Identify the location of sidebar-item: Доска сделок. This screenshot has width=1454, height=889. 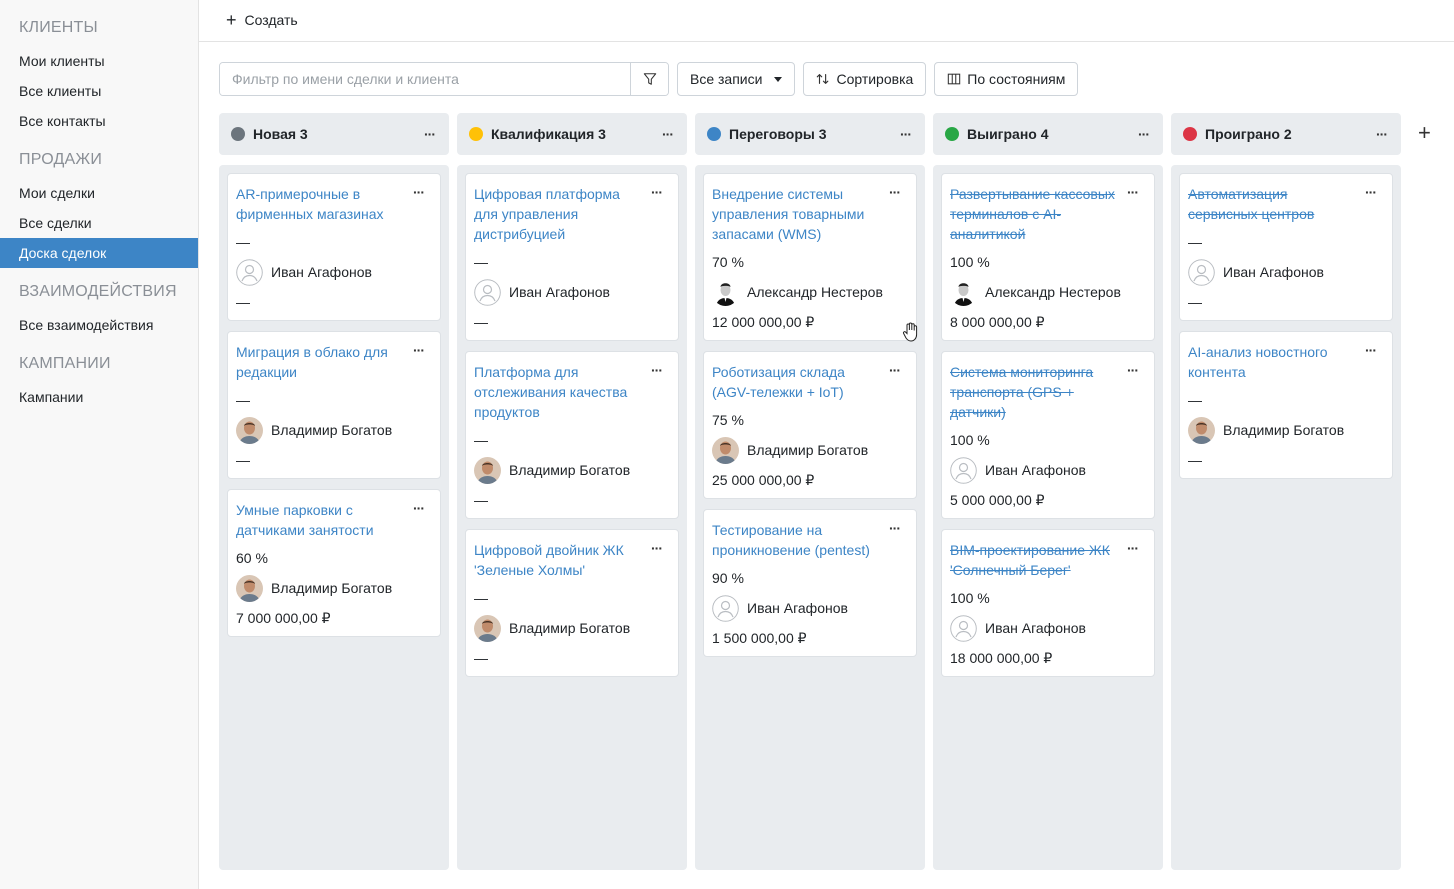
(99, 253).